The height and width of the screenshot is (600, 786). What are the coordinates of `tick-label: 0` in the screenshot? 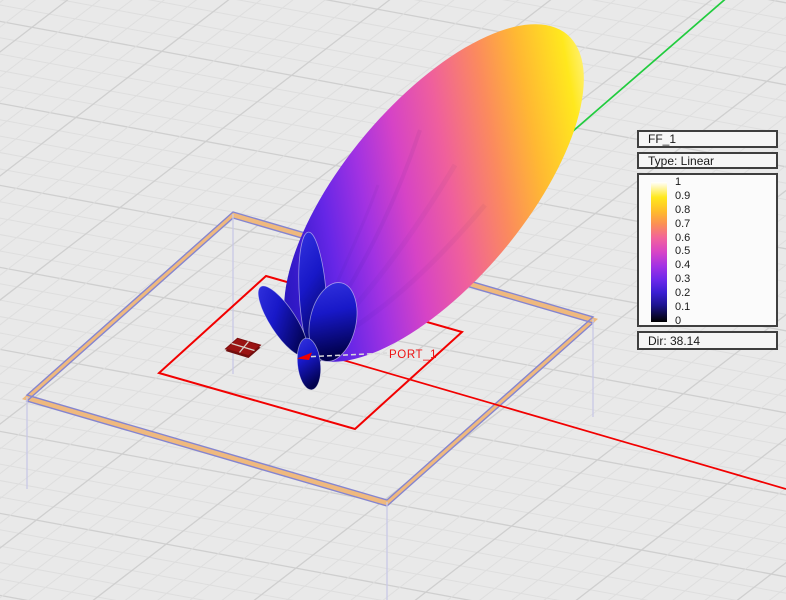 It's located at (678, 320).